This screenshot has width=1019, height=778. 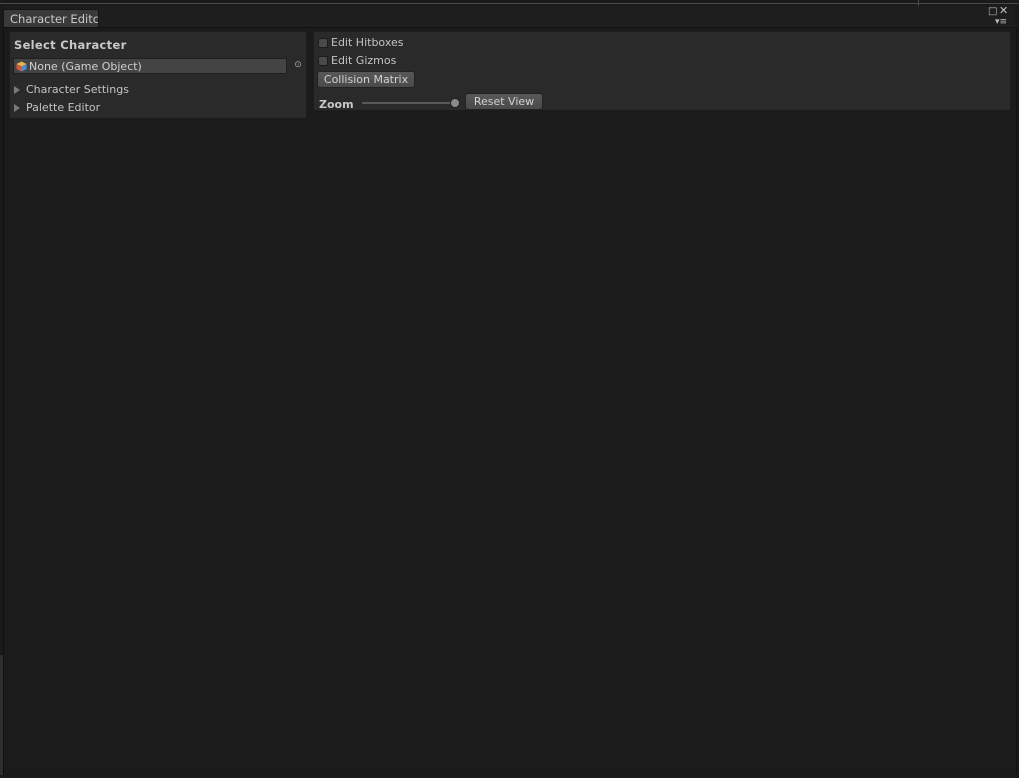 I want to click on edit-gizmos-toggle: Edit Gizmos, so click(x=357, y=60).